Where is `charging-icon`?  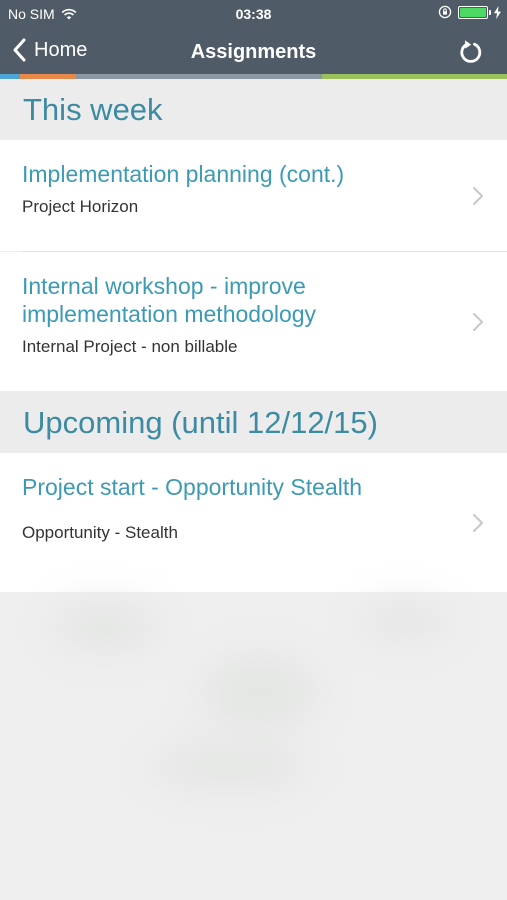 charging-icon is located at coordinates (497, 12).